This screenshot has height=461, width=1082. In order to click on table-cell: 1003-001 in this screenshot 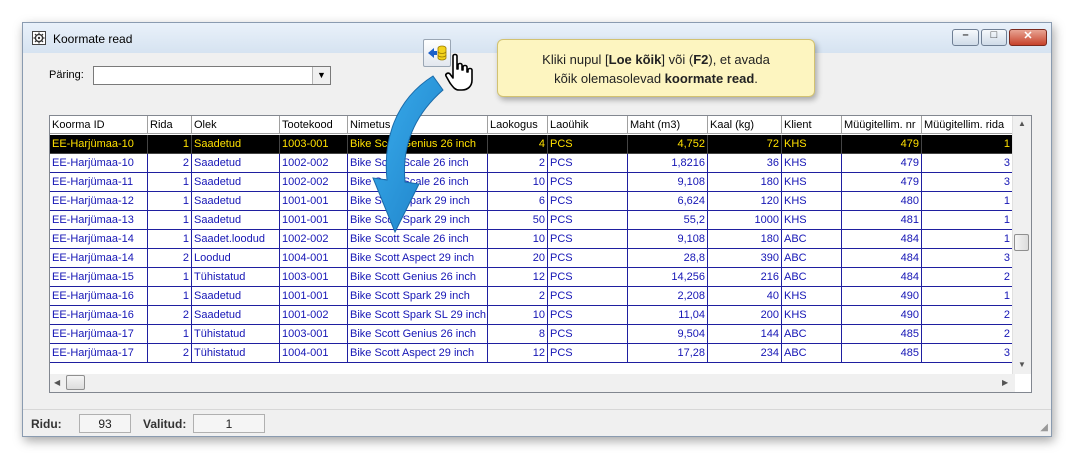, I will do `click(314, 334)`.